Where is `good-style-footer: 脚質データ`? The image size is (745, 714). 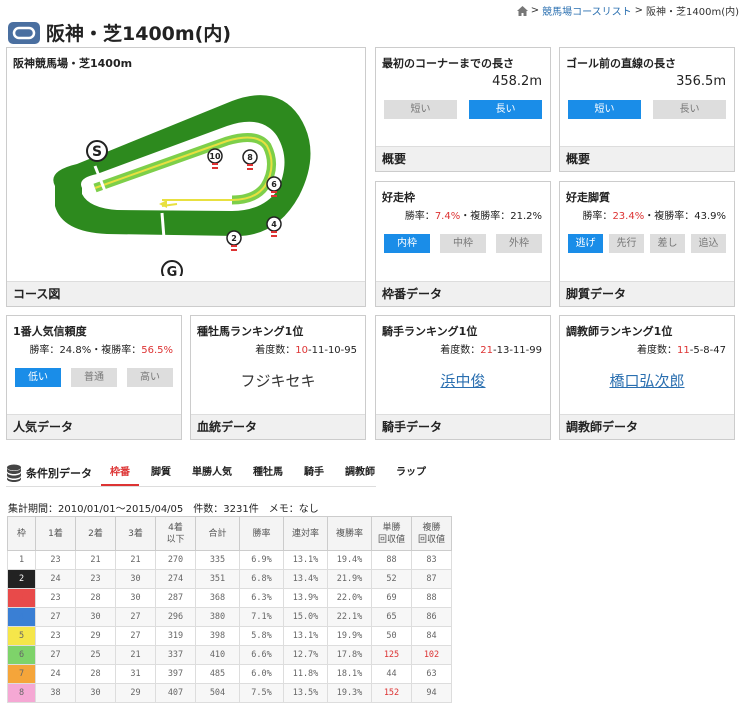 good-style-footer: 脚質データ is located at coordinates (647, 293).